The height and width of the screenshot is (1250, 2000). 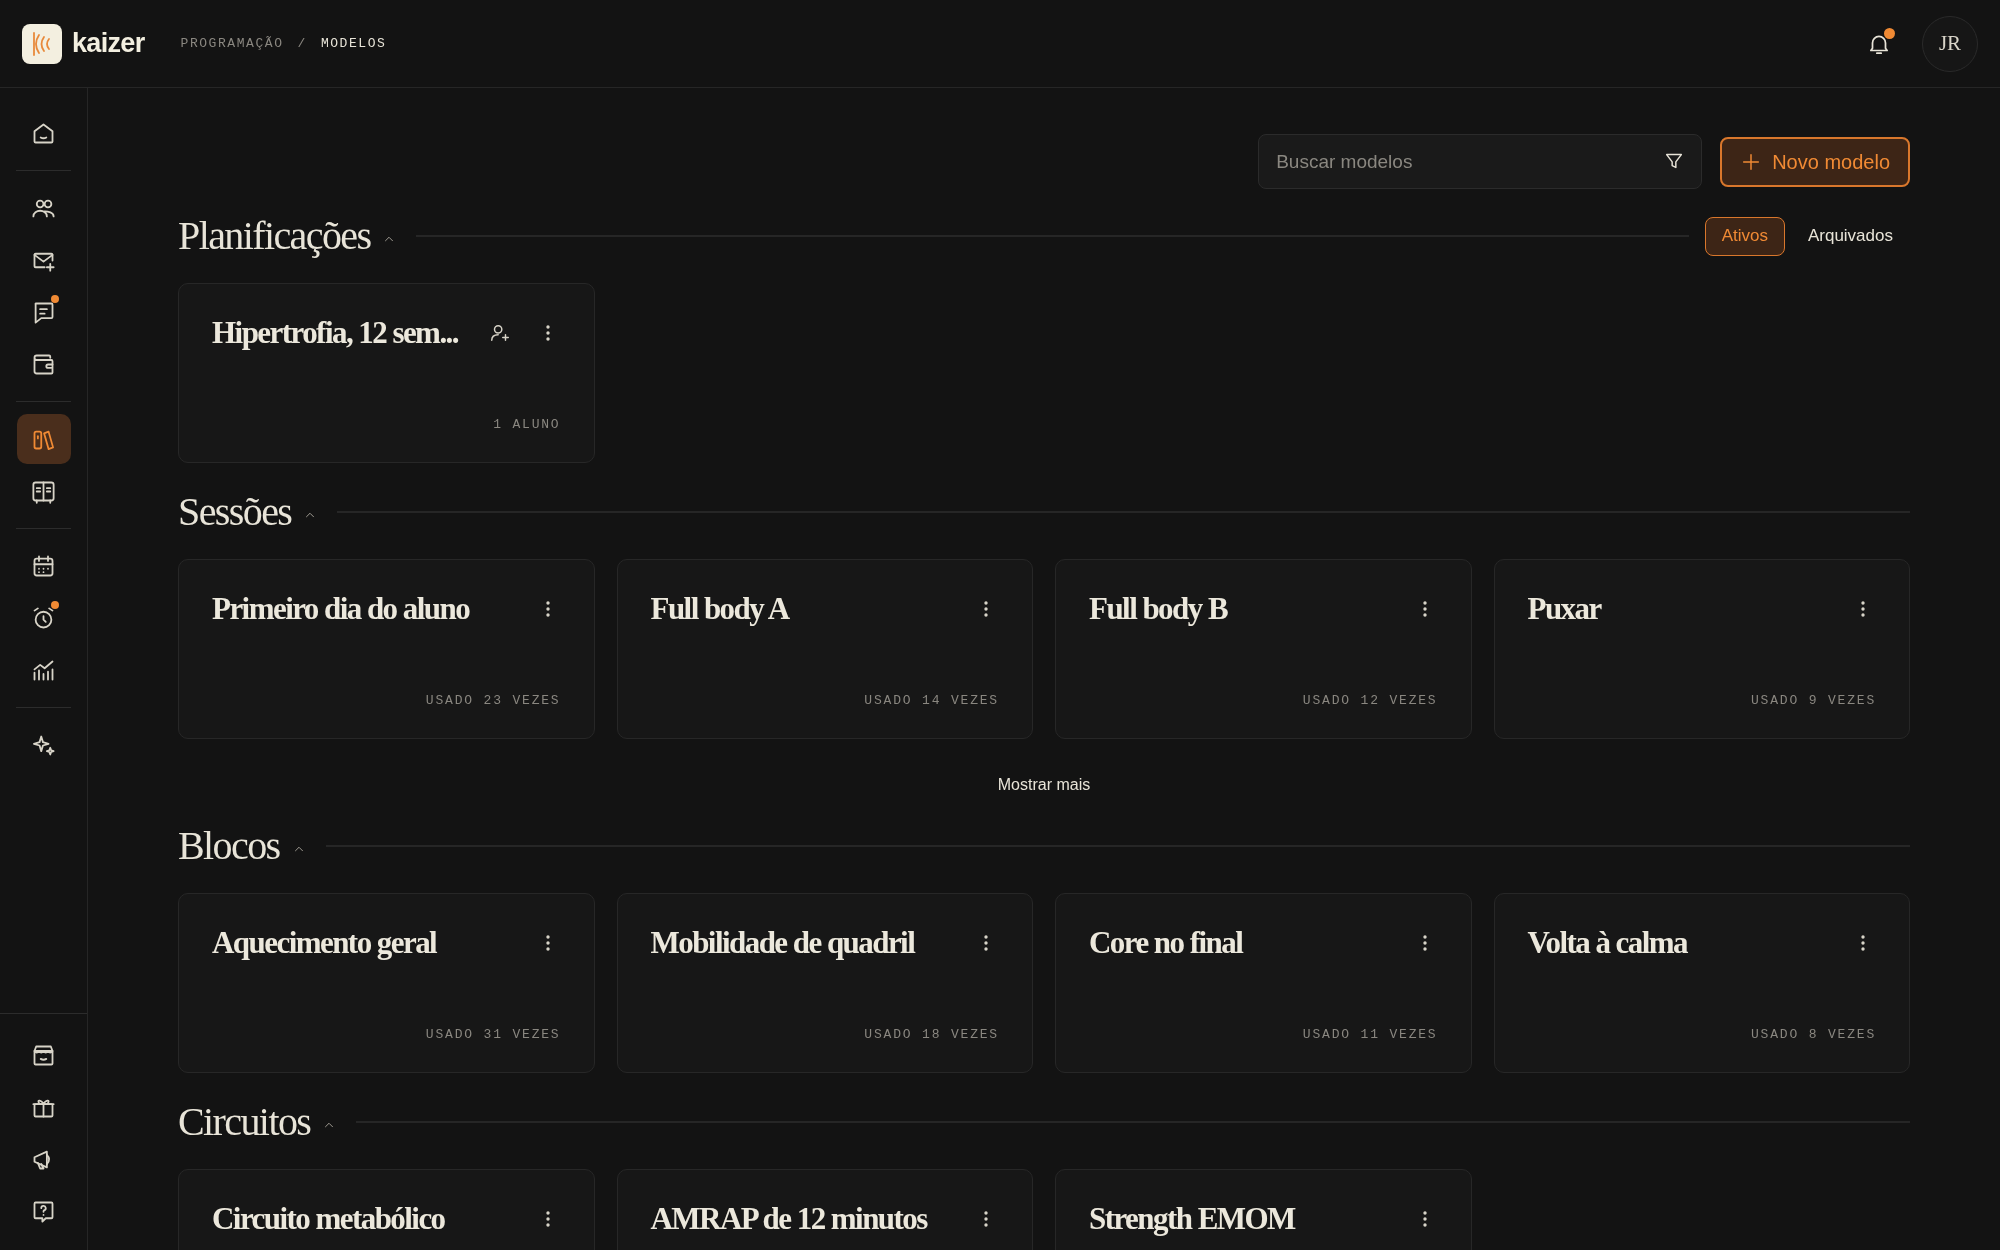 What do you see at coordinates (824, 983) in the screenshot?
I see `template-card: Mobilidade de quadril USADO 18 VEZES` at bounding box center [824, 983].